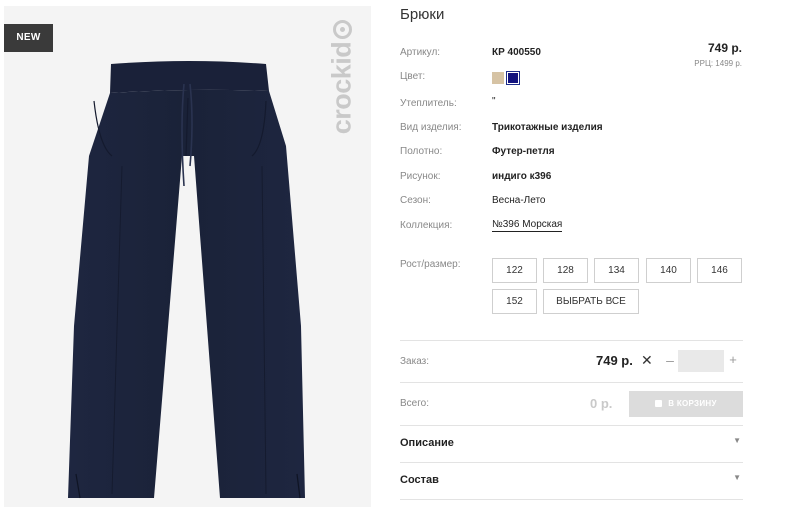 Image resolution: width=800 pixels, height=507 pixels. Describe the element at coordinates (414, 403) in the screenshot. I see `total-label: Всего:` at that location.